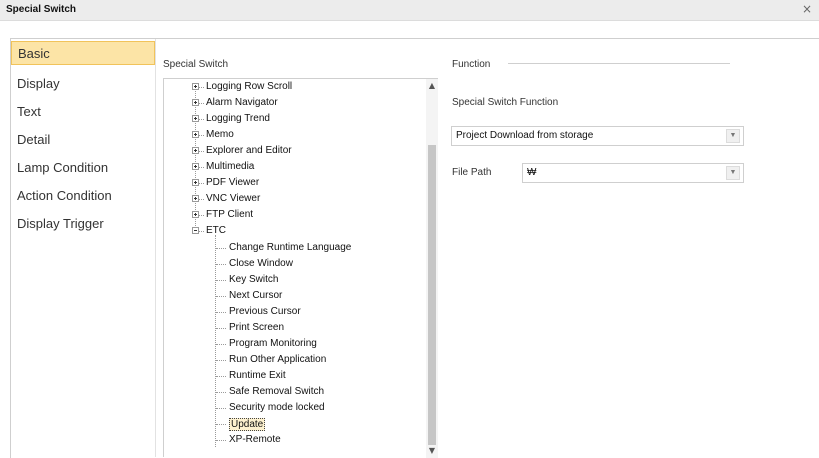 The height and width of the screenshot is (458, 819). I want to click on nav-item-text: Text, so click(83, 112).